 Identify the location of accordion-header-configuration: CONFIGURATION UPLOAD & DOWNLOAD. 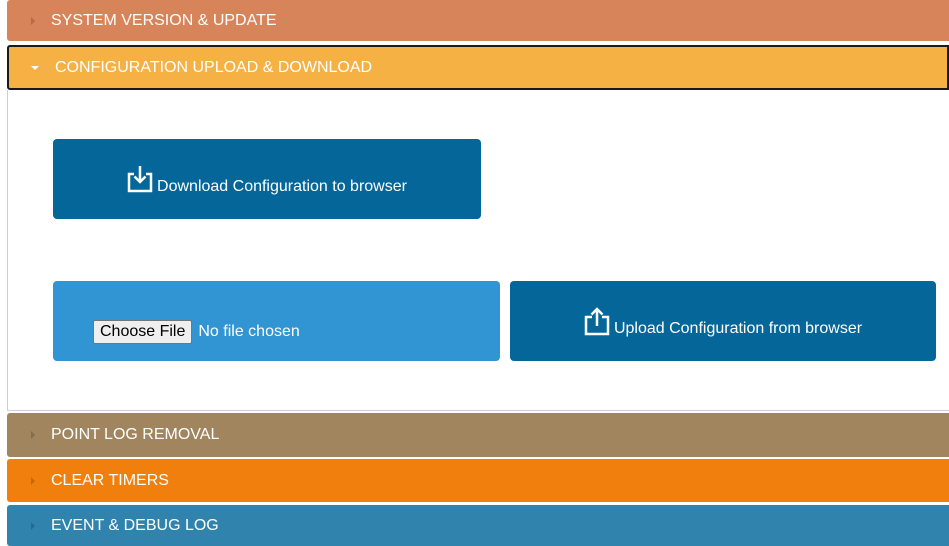
(478, 67).